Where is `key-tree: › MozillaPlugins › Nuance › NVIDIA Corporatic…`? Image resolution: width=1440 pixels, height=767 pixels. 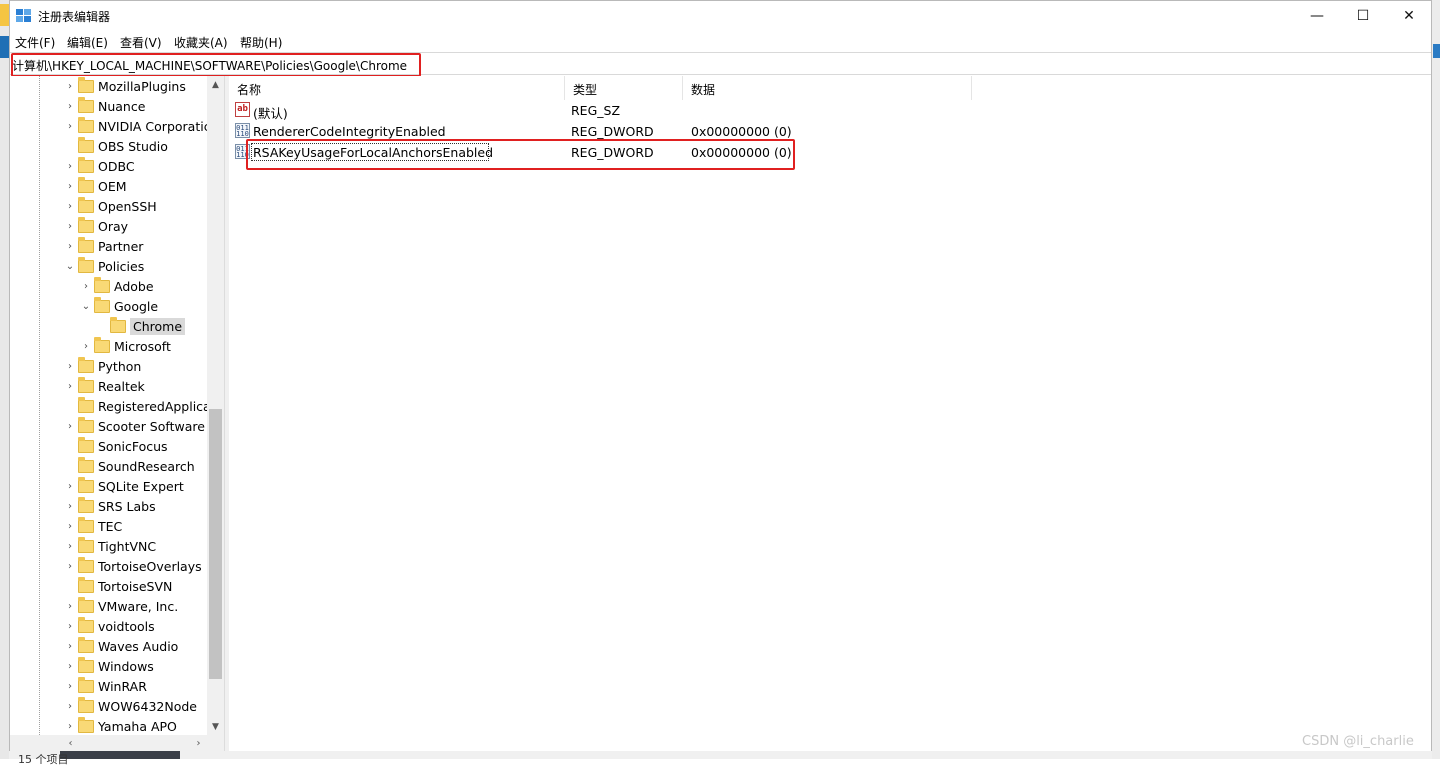
key-tree: › MozillaPlugins › Nuance › NVIDIA Corporatic… is located at coordinates (117, 413).